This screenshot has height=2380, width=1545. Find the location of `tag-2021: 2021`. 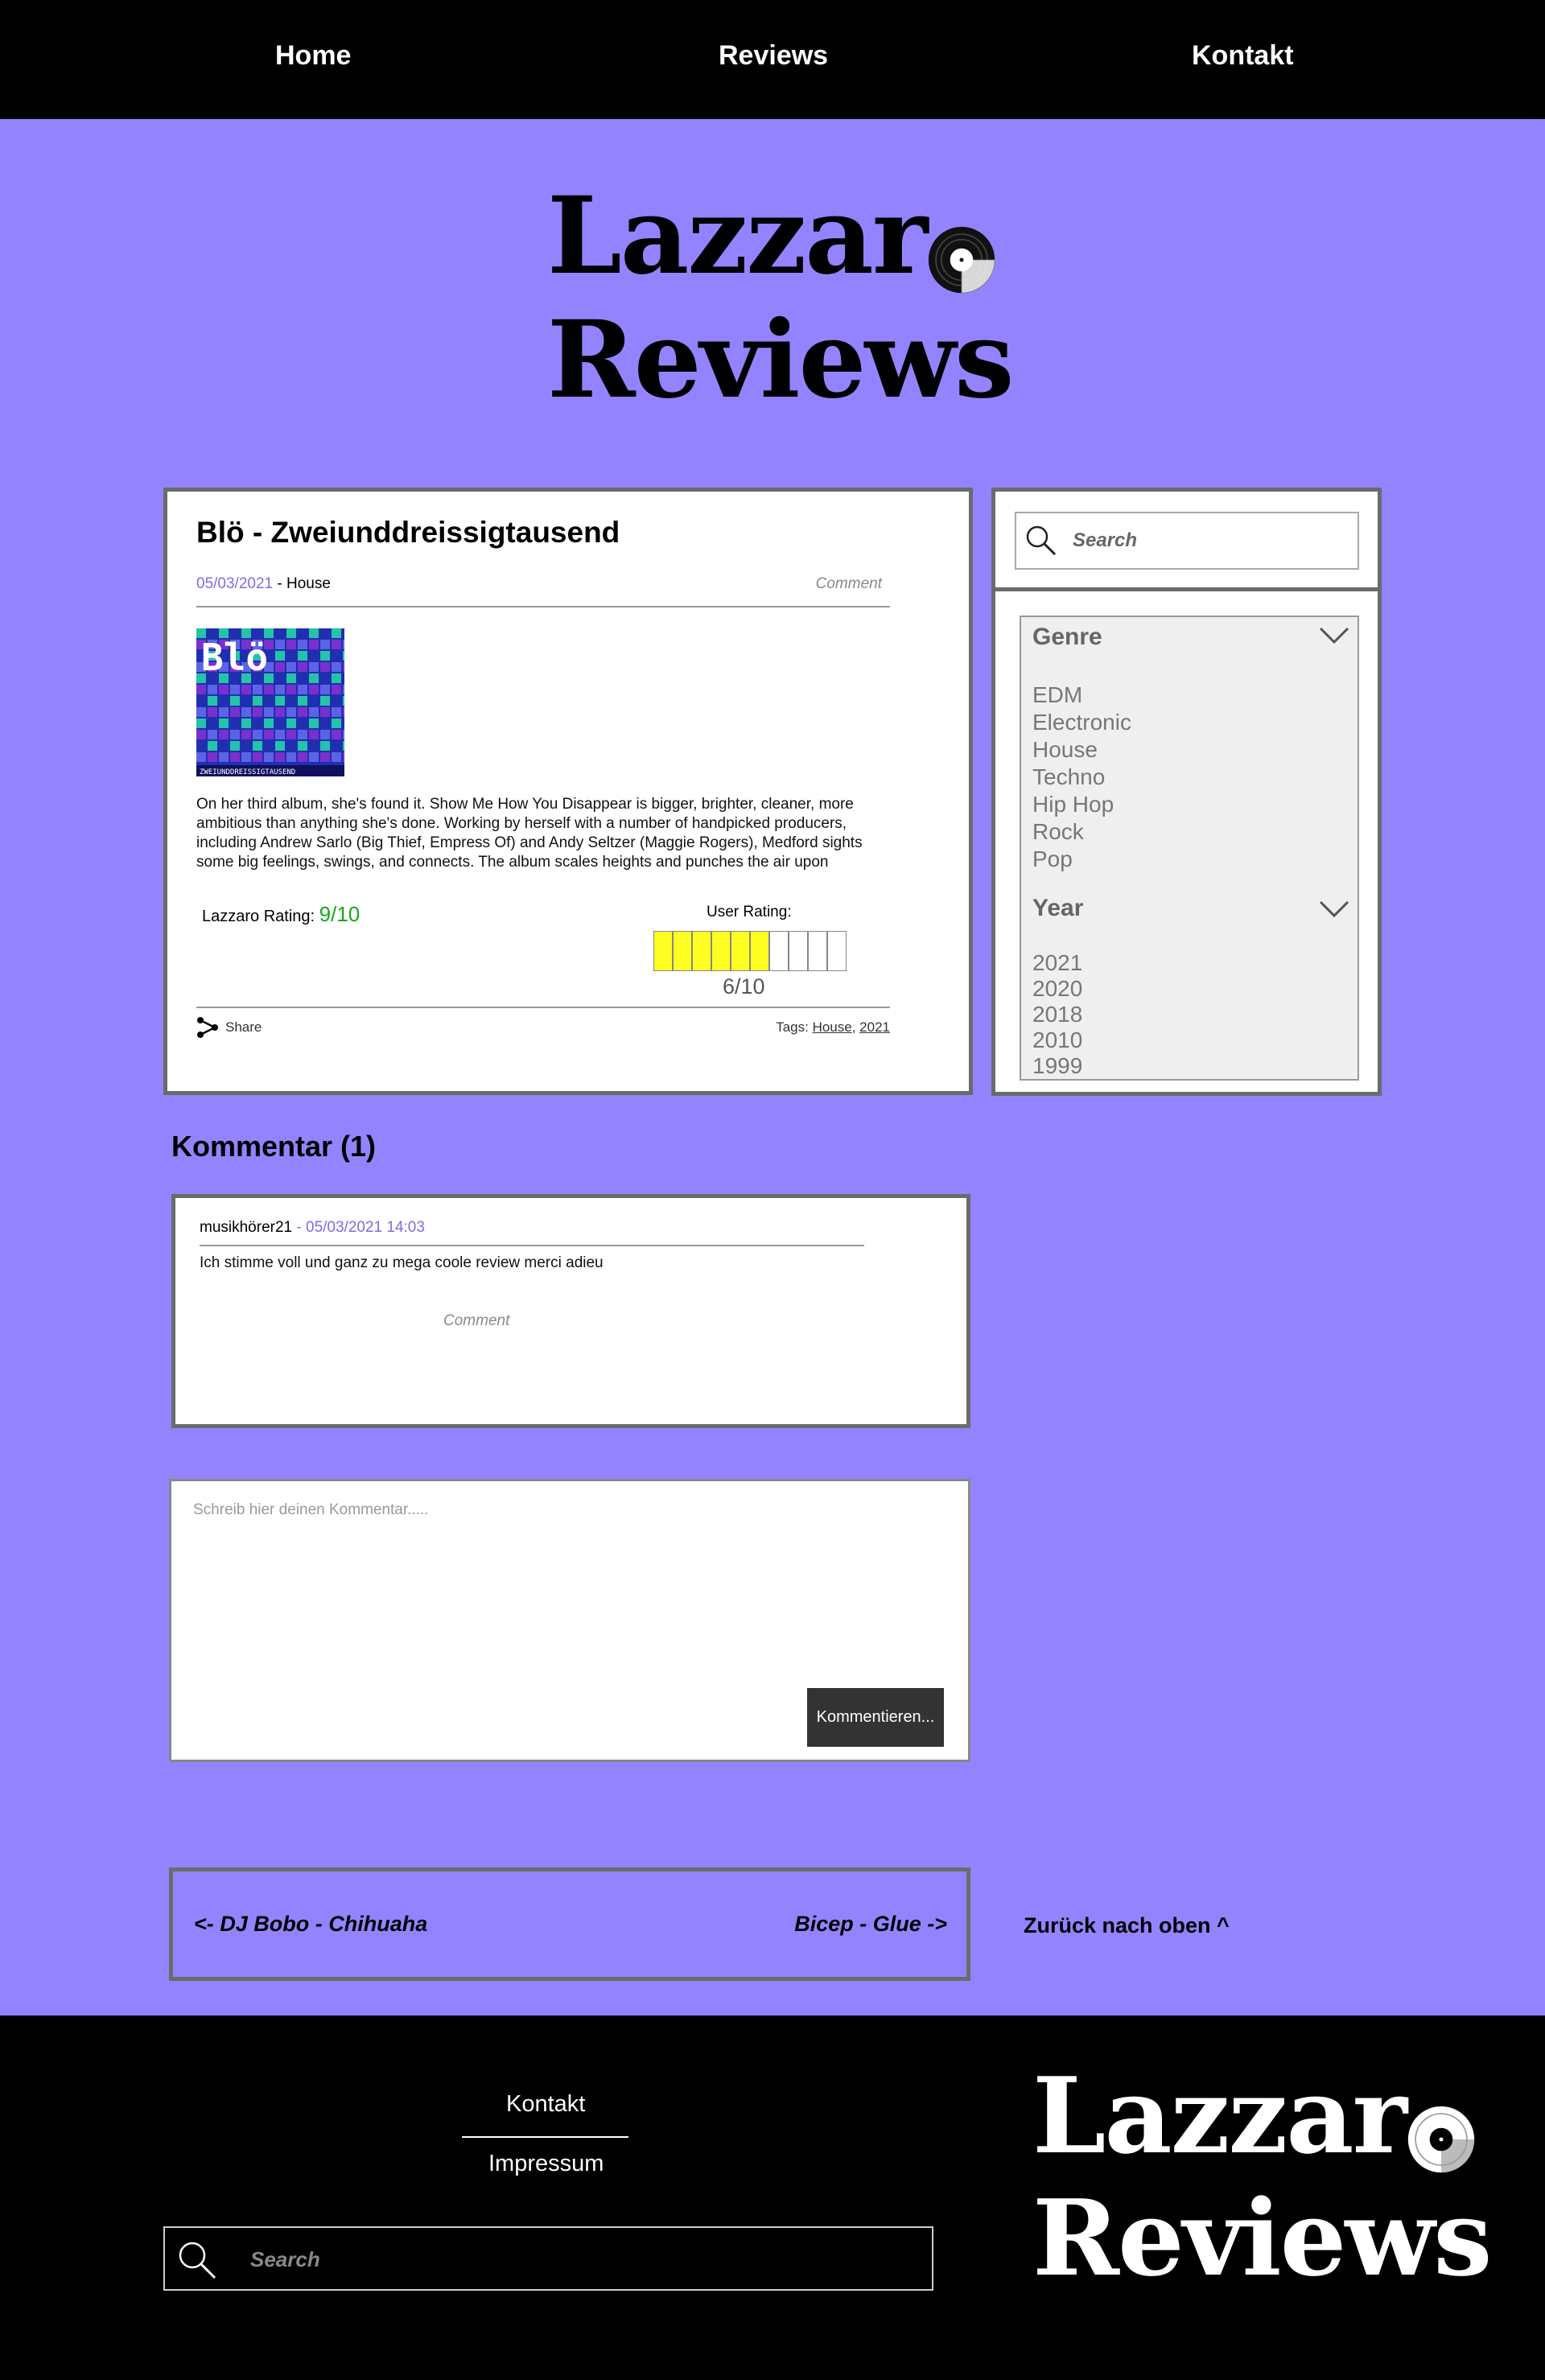

tag-2021: 2021 is located at coordinates (874, 1027).